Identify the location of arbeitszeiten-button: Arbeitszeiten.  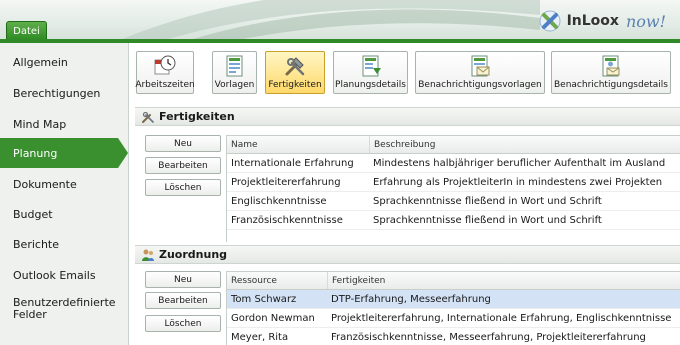
(165, 72).